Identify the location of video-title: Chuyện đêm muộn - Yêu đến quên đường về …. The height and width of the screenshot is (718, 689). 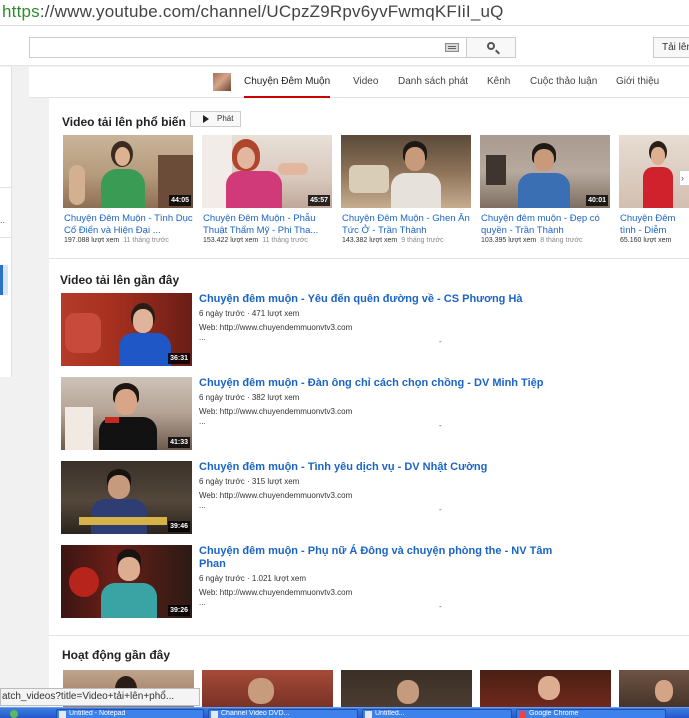
(389, 299).